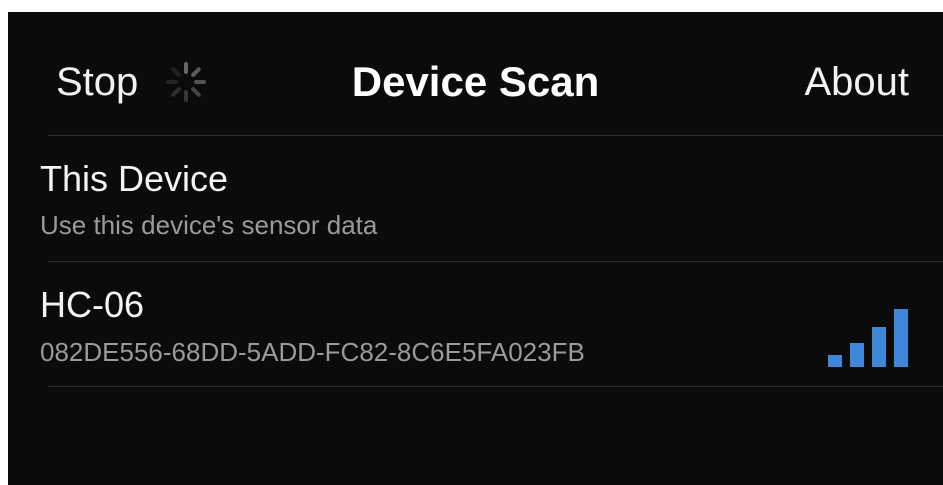 This screenshot has height=485, width=943. I want to click on stop-button: Stop, so click(97, 82).